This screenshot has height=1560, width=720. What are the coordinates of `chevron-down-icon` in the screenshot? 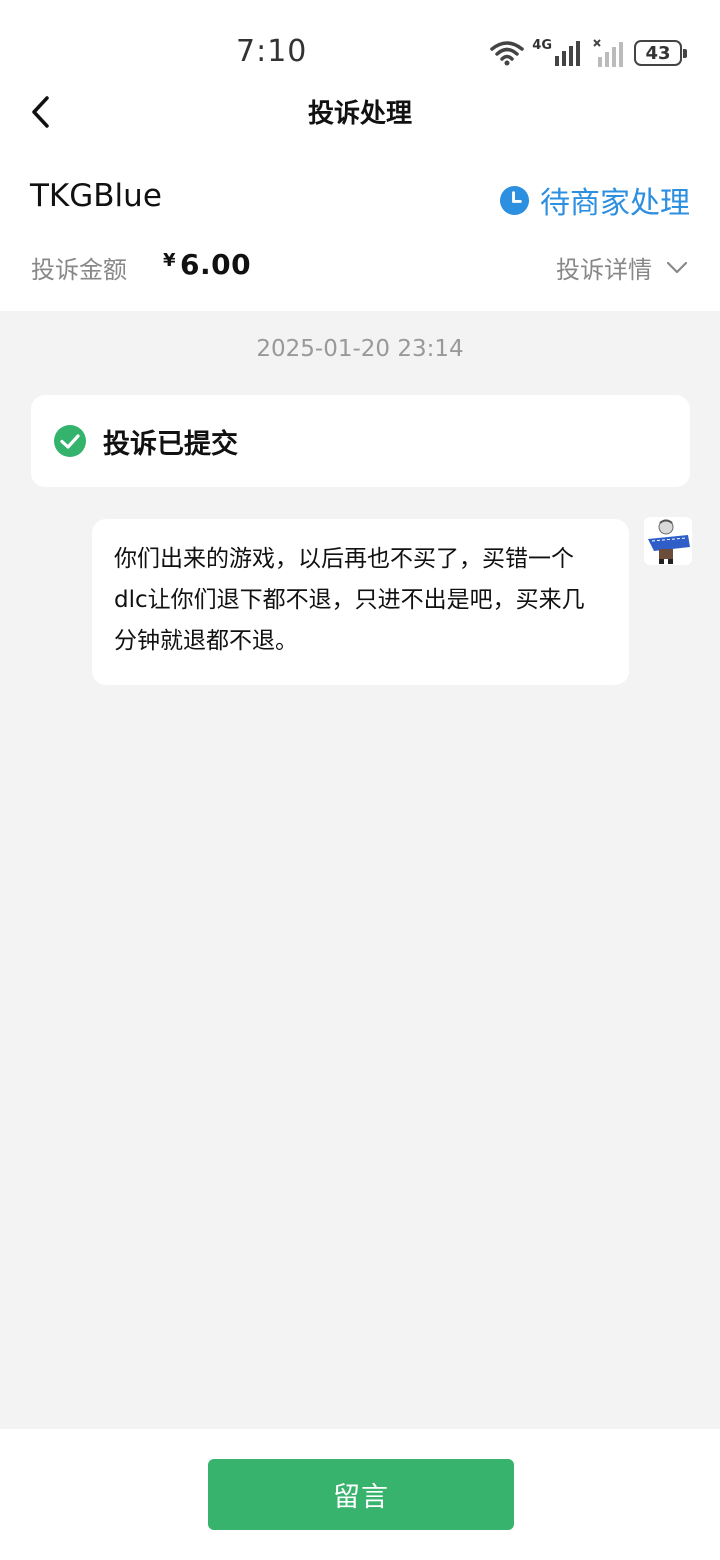 It's located at (677, 267).